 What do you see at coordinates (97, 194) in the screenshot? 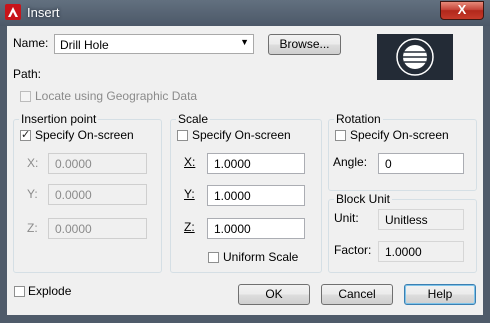
I see `insertion-y-field: 0.0000` at bounding box center [97, 194].